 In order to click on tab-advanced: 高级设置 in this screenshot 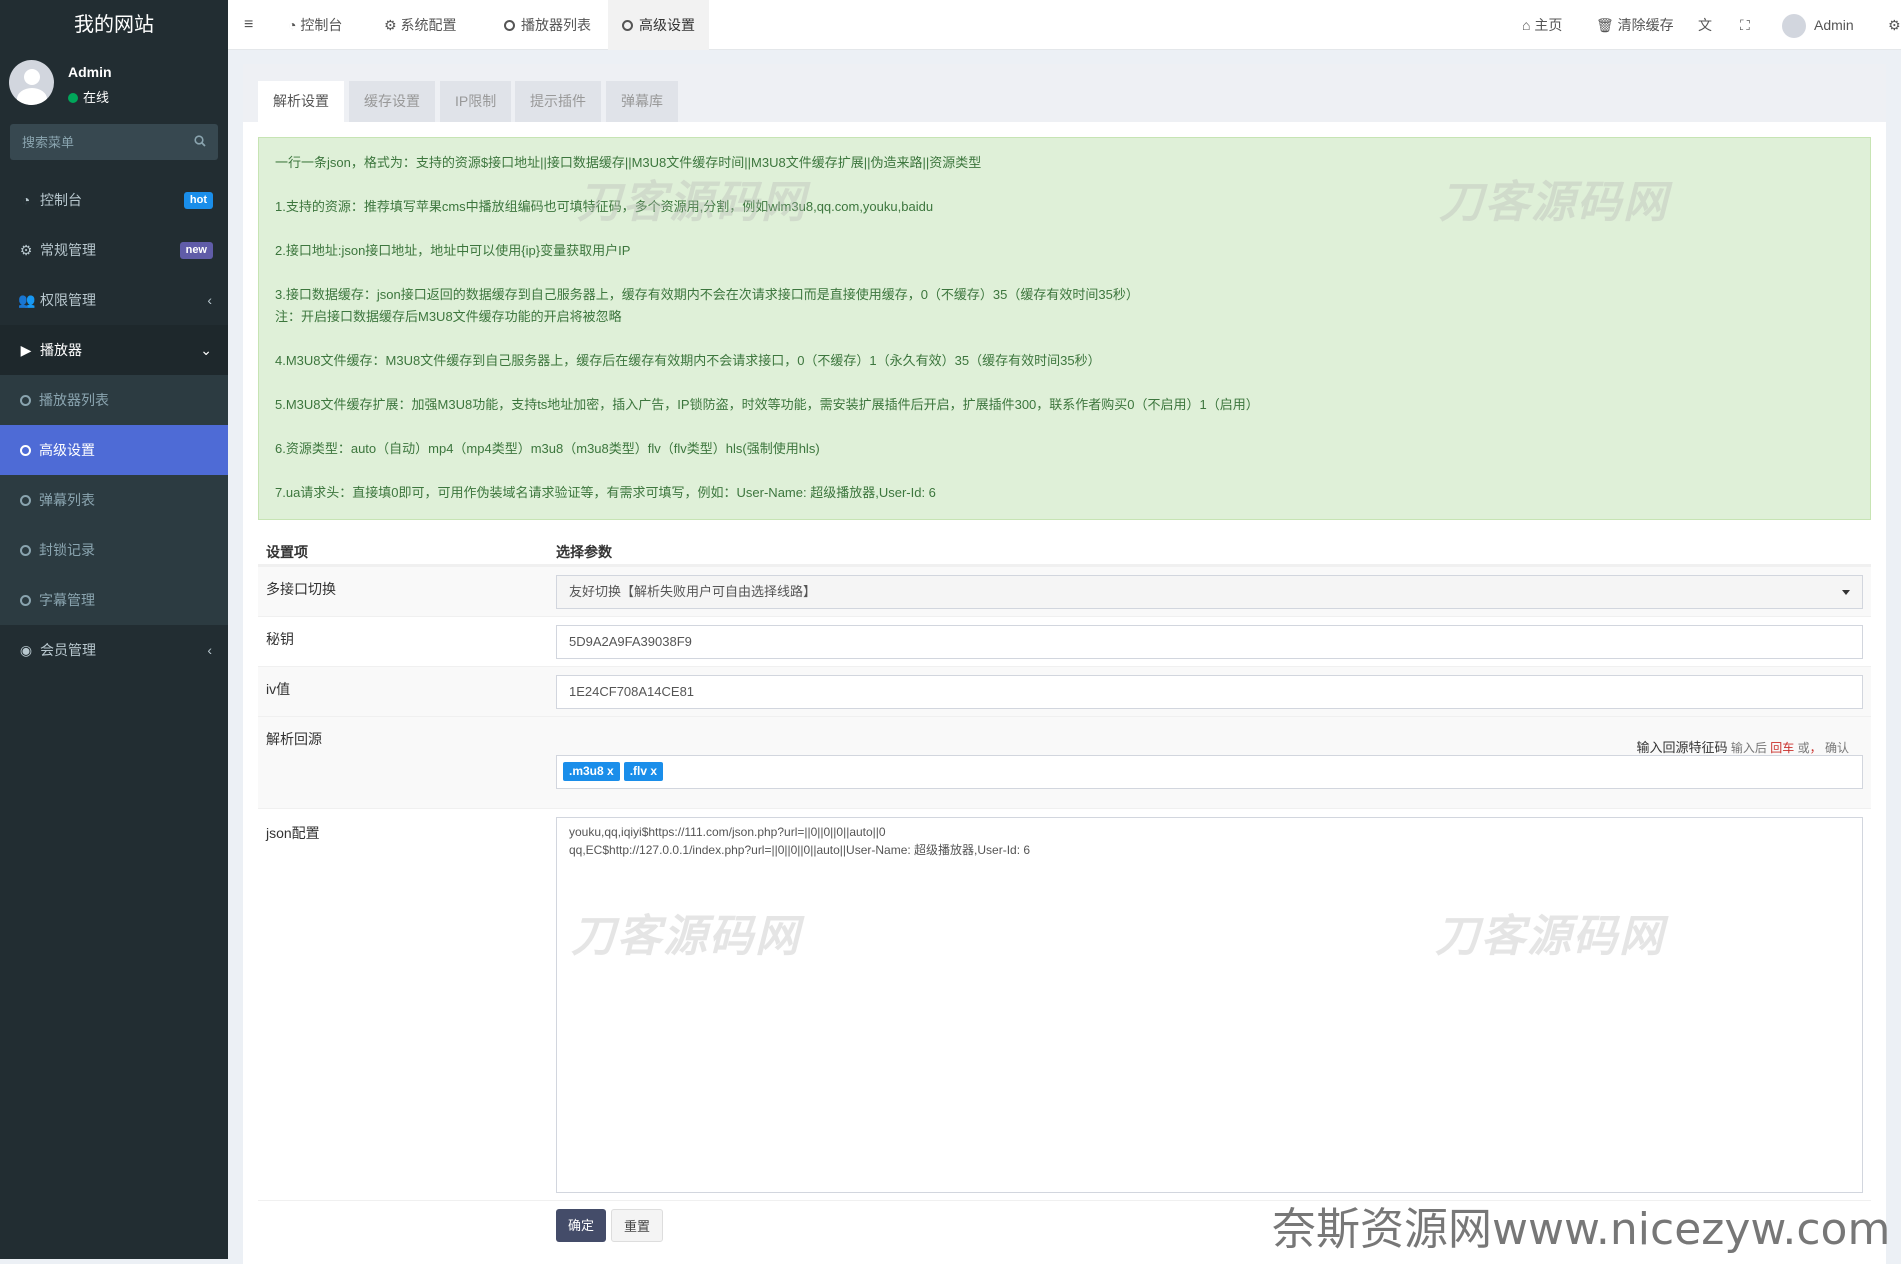, I will do `click(658, 25)`.